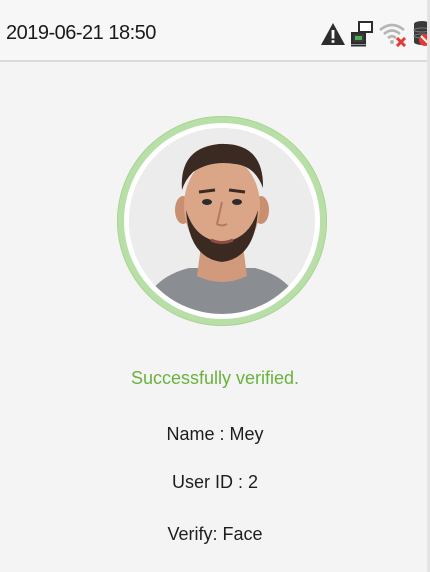 Image resolution: width=430 pixels, height=572 pixels. What do you see at coordinates (375, 34) in the screenshot?
I see `status-icons` at bounding box center [375, 34].